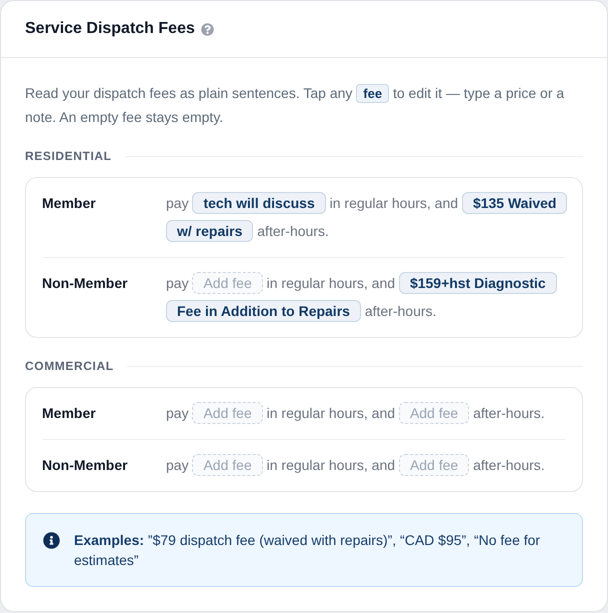 The height and width of the screenshot is (613, 608). Describe the element at coordinates (68, 156) in the screenshot. I see `section-heading: RESIDENTIAL` at that location.